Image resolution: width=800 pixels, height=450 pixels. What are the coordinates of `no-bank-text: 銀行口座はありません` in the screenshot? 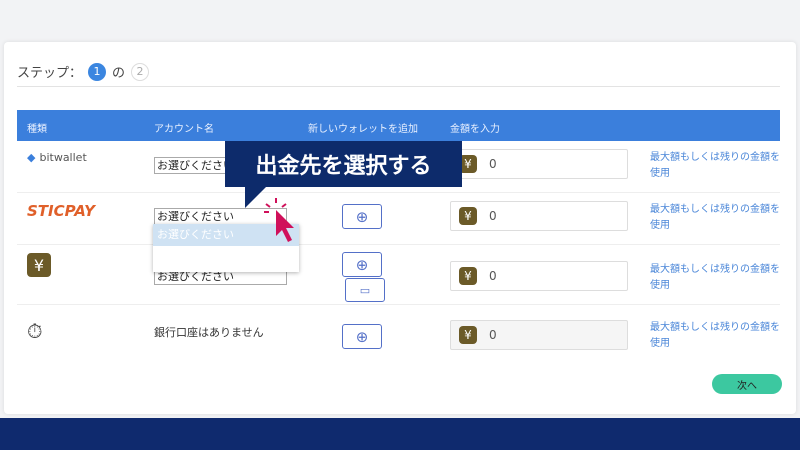 It's located at (209, 332).